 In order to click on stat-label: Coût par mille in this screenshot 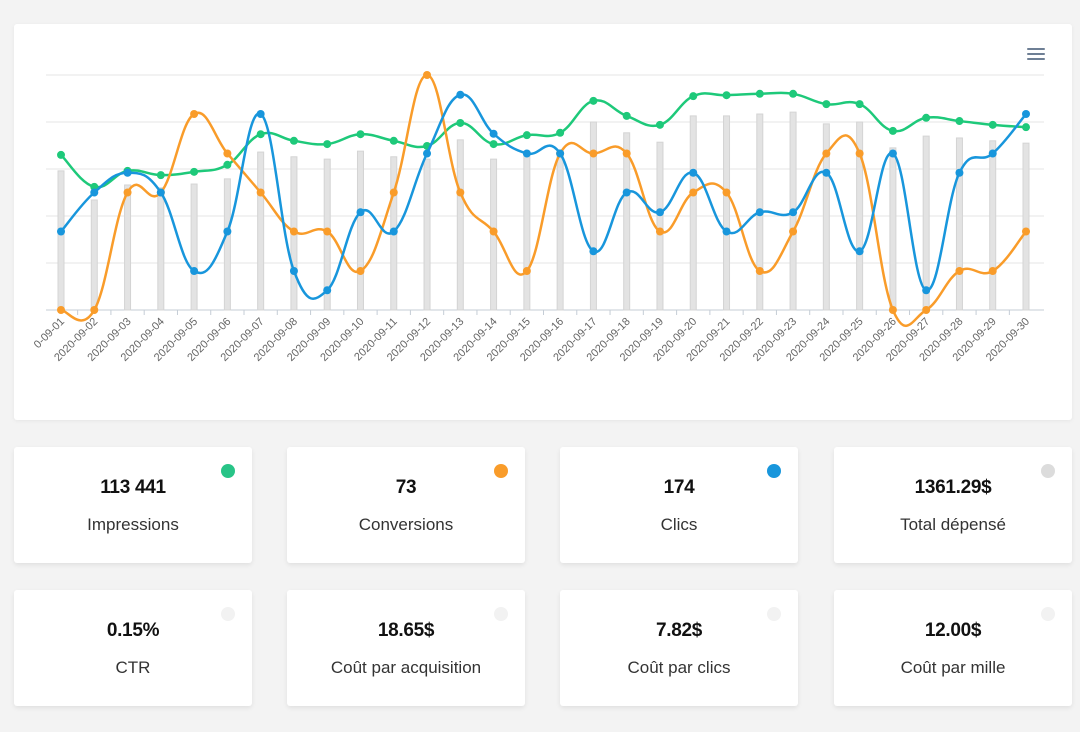, I will do `click(953, 667)`.